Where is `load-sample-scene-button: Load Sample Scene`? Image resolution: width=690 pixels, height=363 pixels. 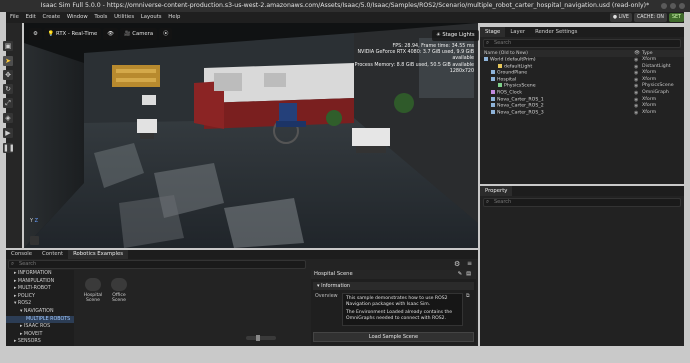
load-sample-scene-button: Load Sample Scene is located at coordinates (393, 337).